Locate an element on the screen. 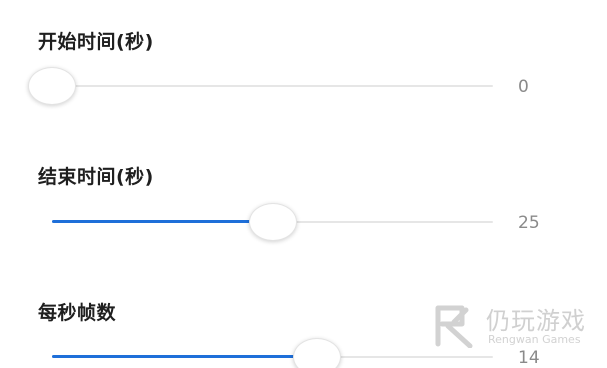 The image size is (607, 368). start-time-slider is located at coordinates (260, 86).